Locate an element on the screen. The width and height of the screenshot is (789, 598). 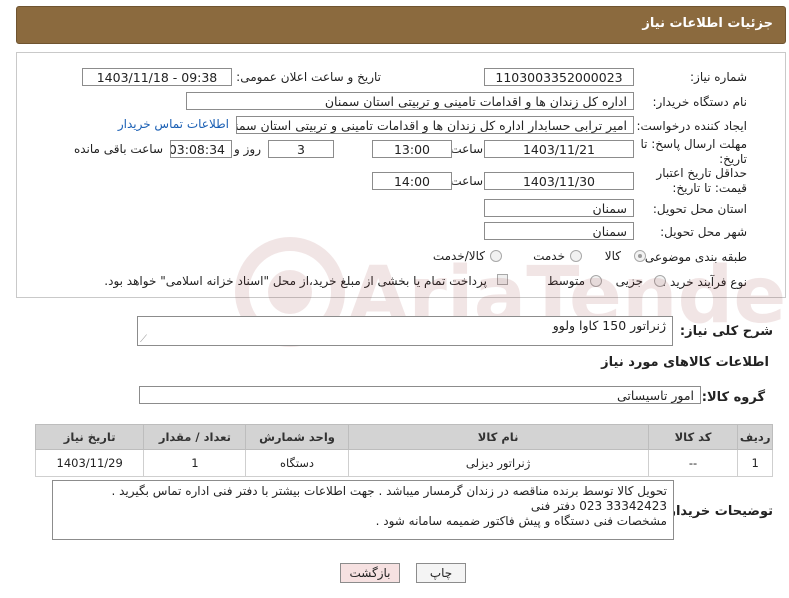
col-code: کد کالا is located at coordinates (693, 437).